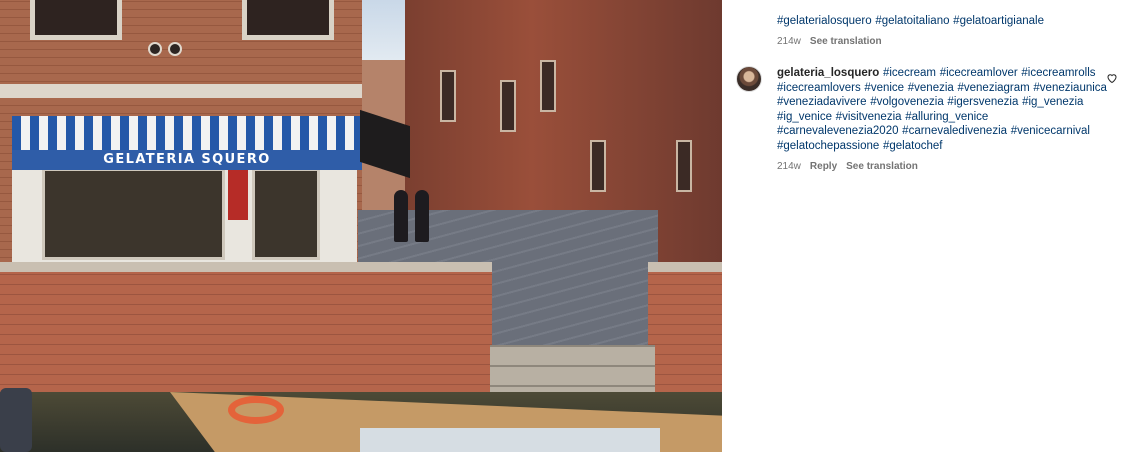 Image resolution: width=1130 pixels, height=452 pixels. I want to click on reply-button: Reply, so click(823, 167).